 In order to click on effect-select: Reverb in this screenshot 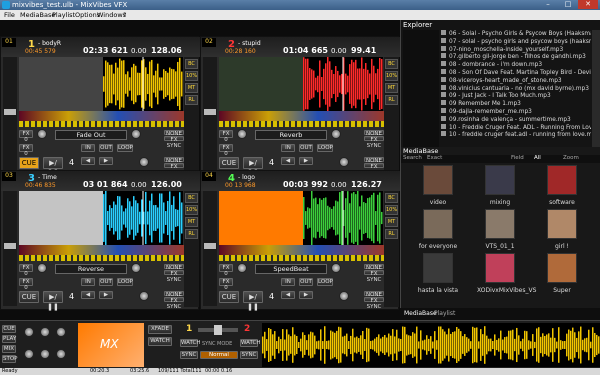, I will do `click(291, 135)`.